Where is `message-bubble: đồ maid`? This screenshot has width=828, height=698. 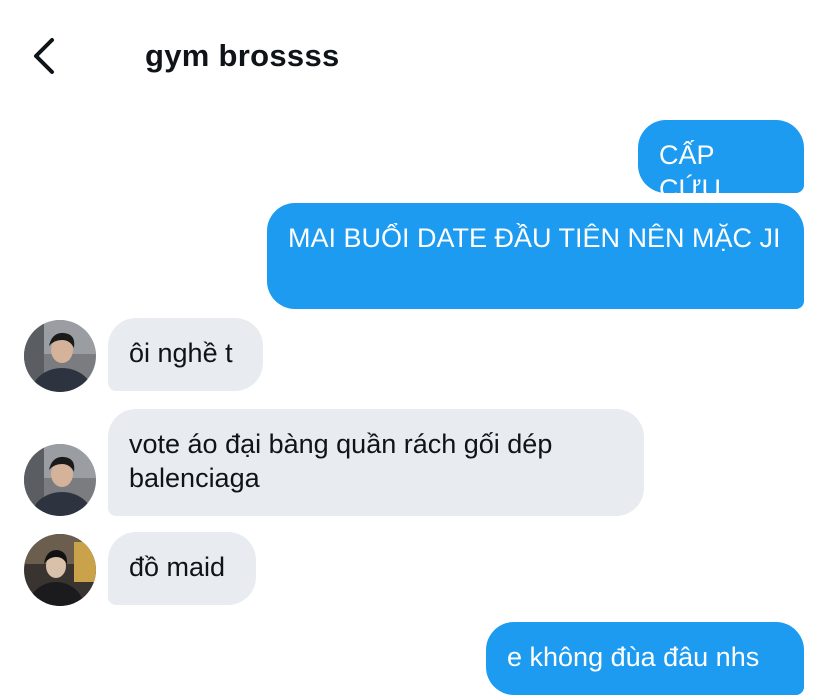
message-bubble: đồ maid is located at coordinates (182, 568).